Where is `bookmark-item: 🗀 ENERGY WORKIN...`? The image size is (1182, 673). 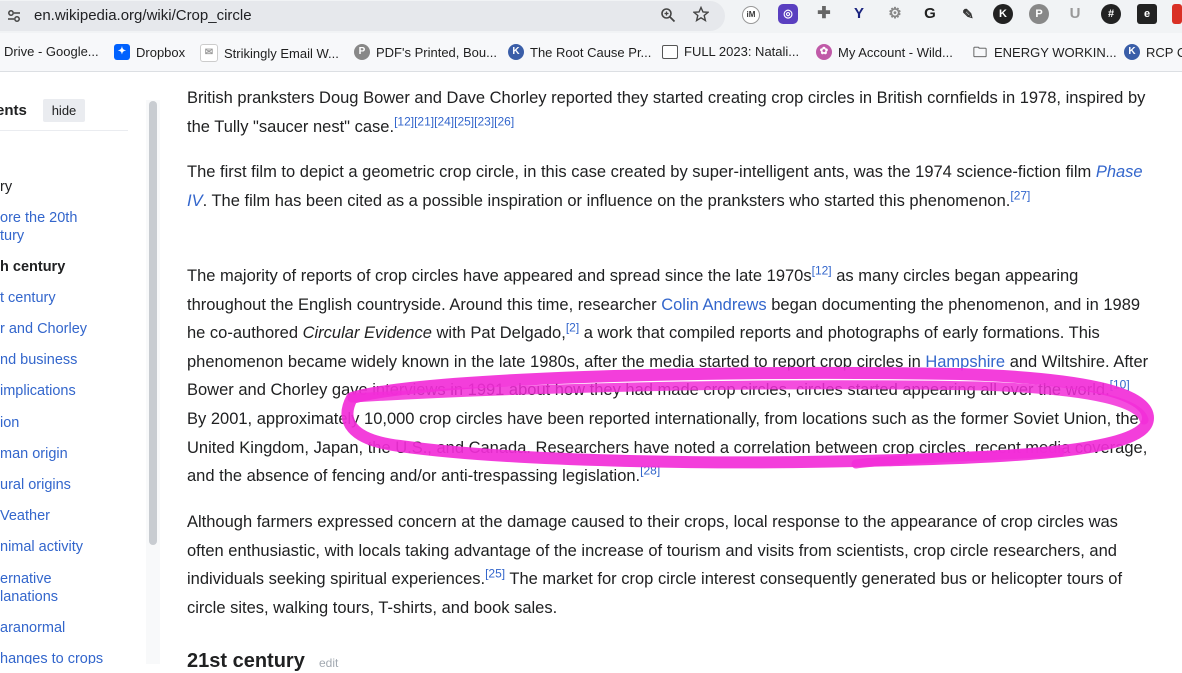 bookmark-item: 🗀 ENERGY WORKIN... is located at coordinates (1044, 52).